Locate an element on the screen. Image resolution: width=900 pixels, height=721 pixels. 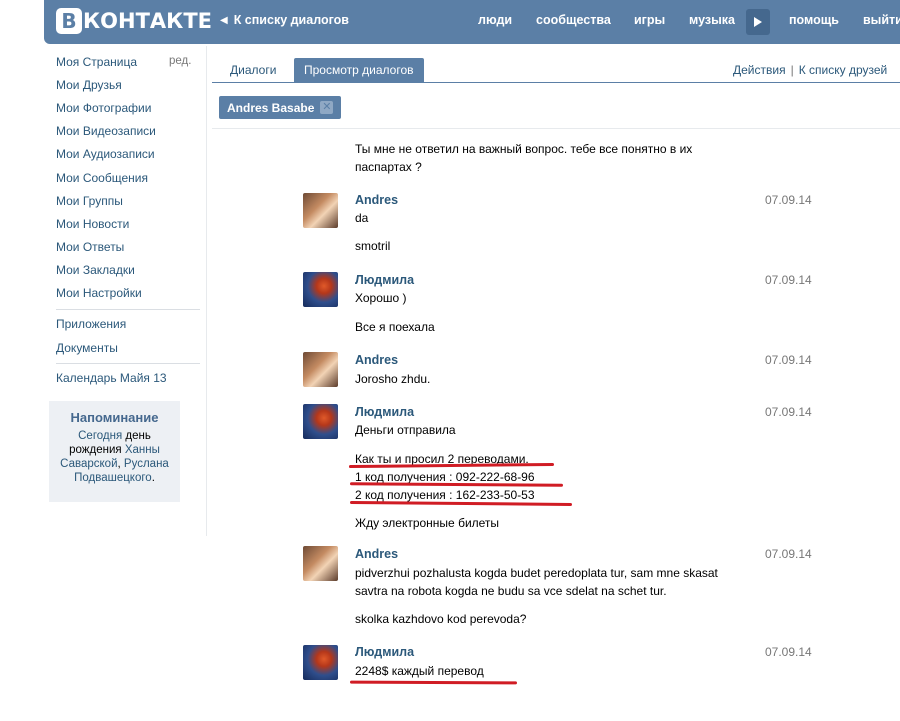
message-text: Все я поехала is located at coordinates (395, 327).